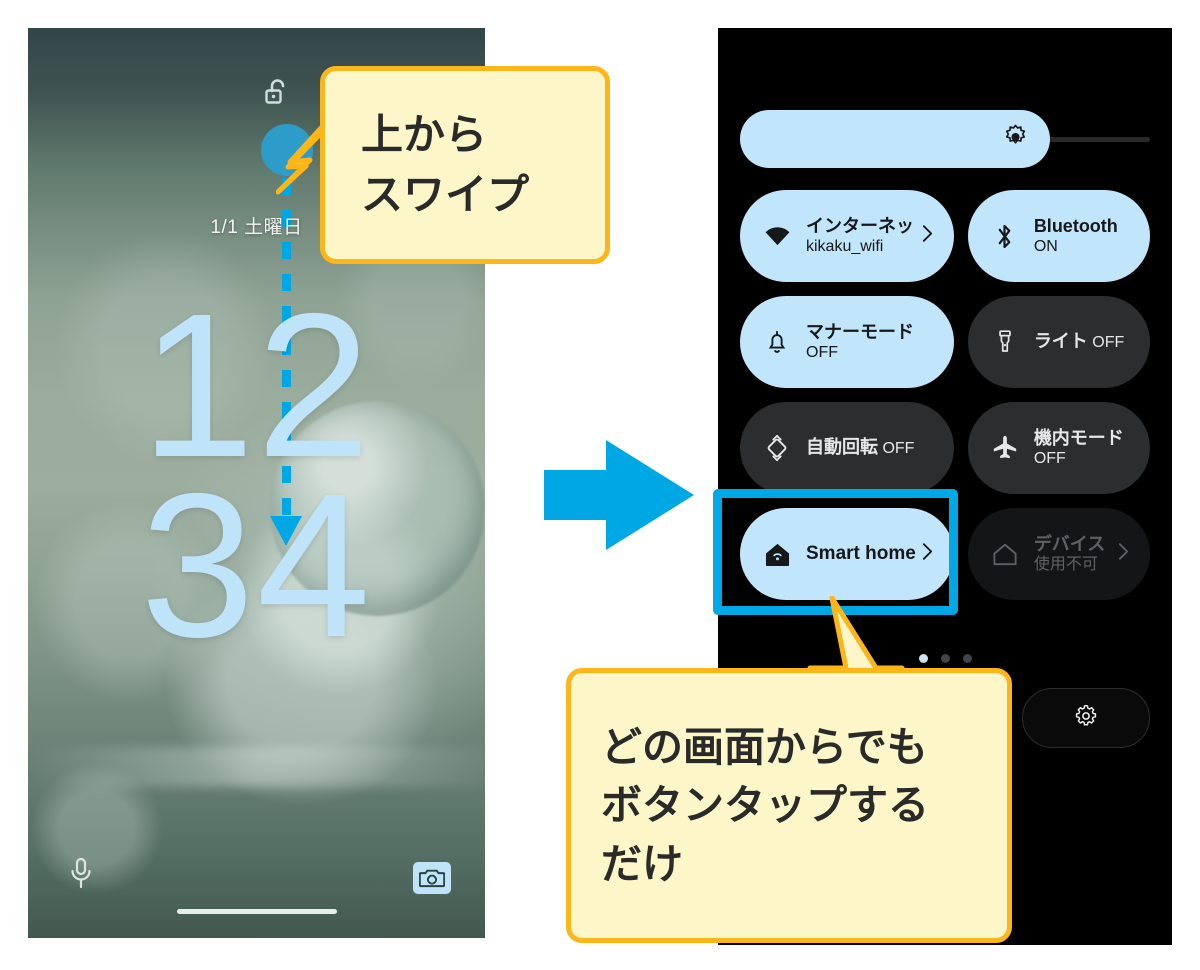  I want to click on camera-icon, so click(432, 878).